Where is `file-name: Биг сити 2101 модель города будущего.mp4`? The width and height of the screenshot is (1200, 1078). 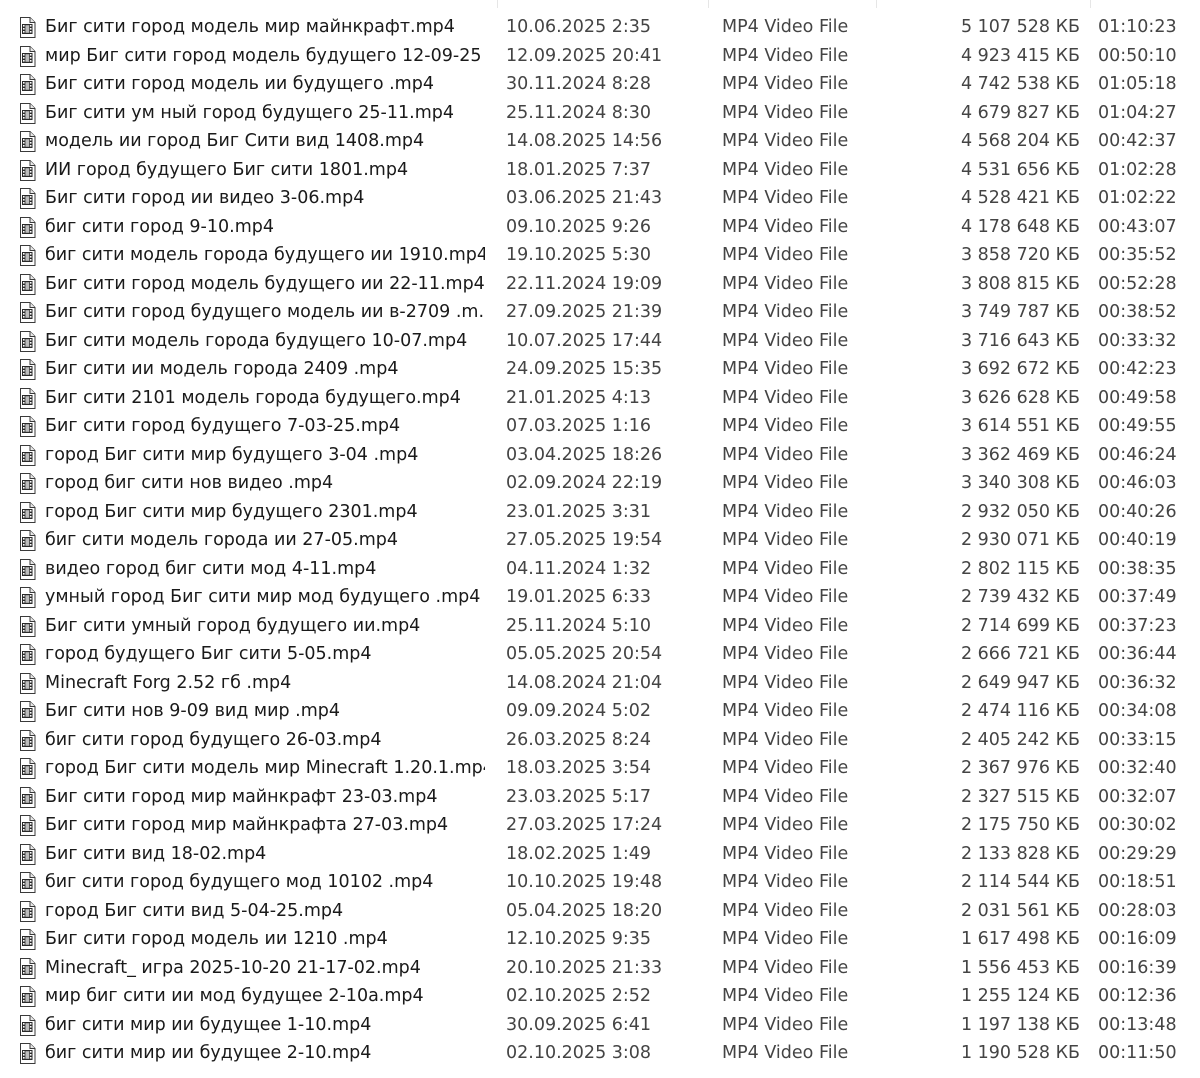 file-name: Биг сити 2101 модель города будущего.mp4 is located at coordinates (265, 398).